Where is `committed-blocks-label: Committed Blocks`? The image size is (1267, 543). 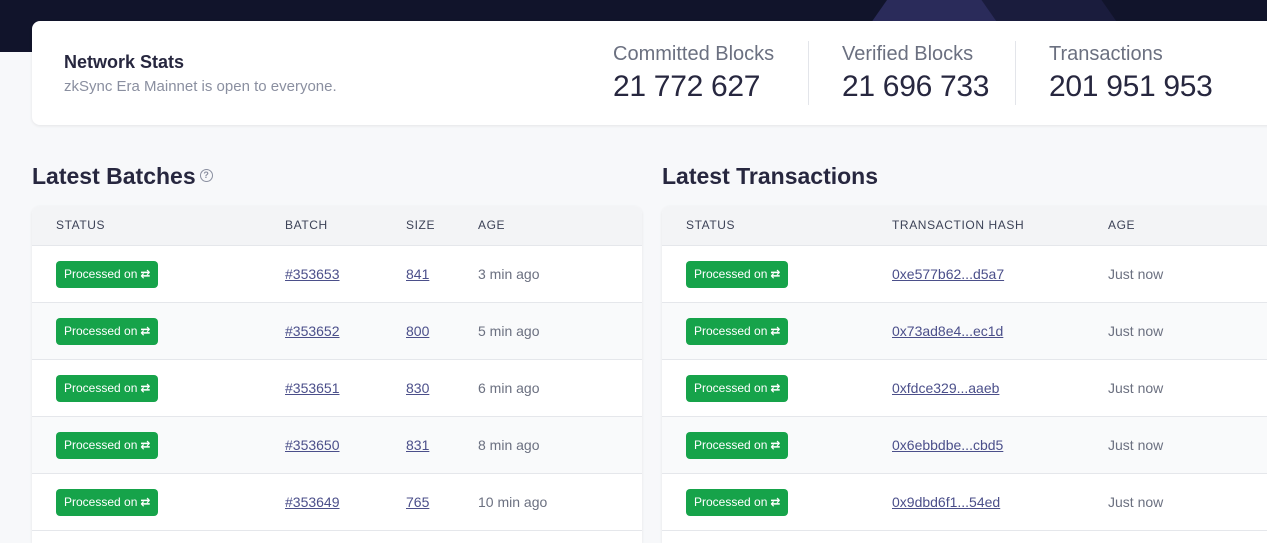 committed-blocks-label: Committed Blocks is located at coordinates (694, 54).